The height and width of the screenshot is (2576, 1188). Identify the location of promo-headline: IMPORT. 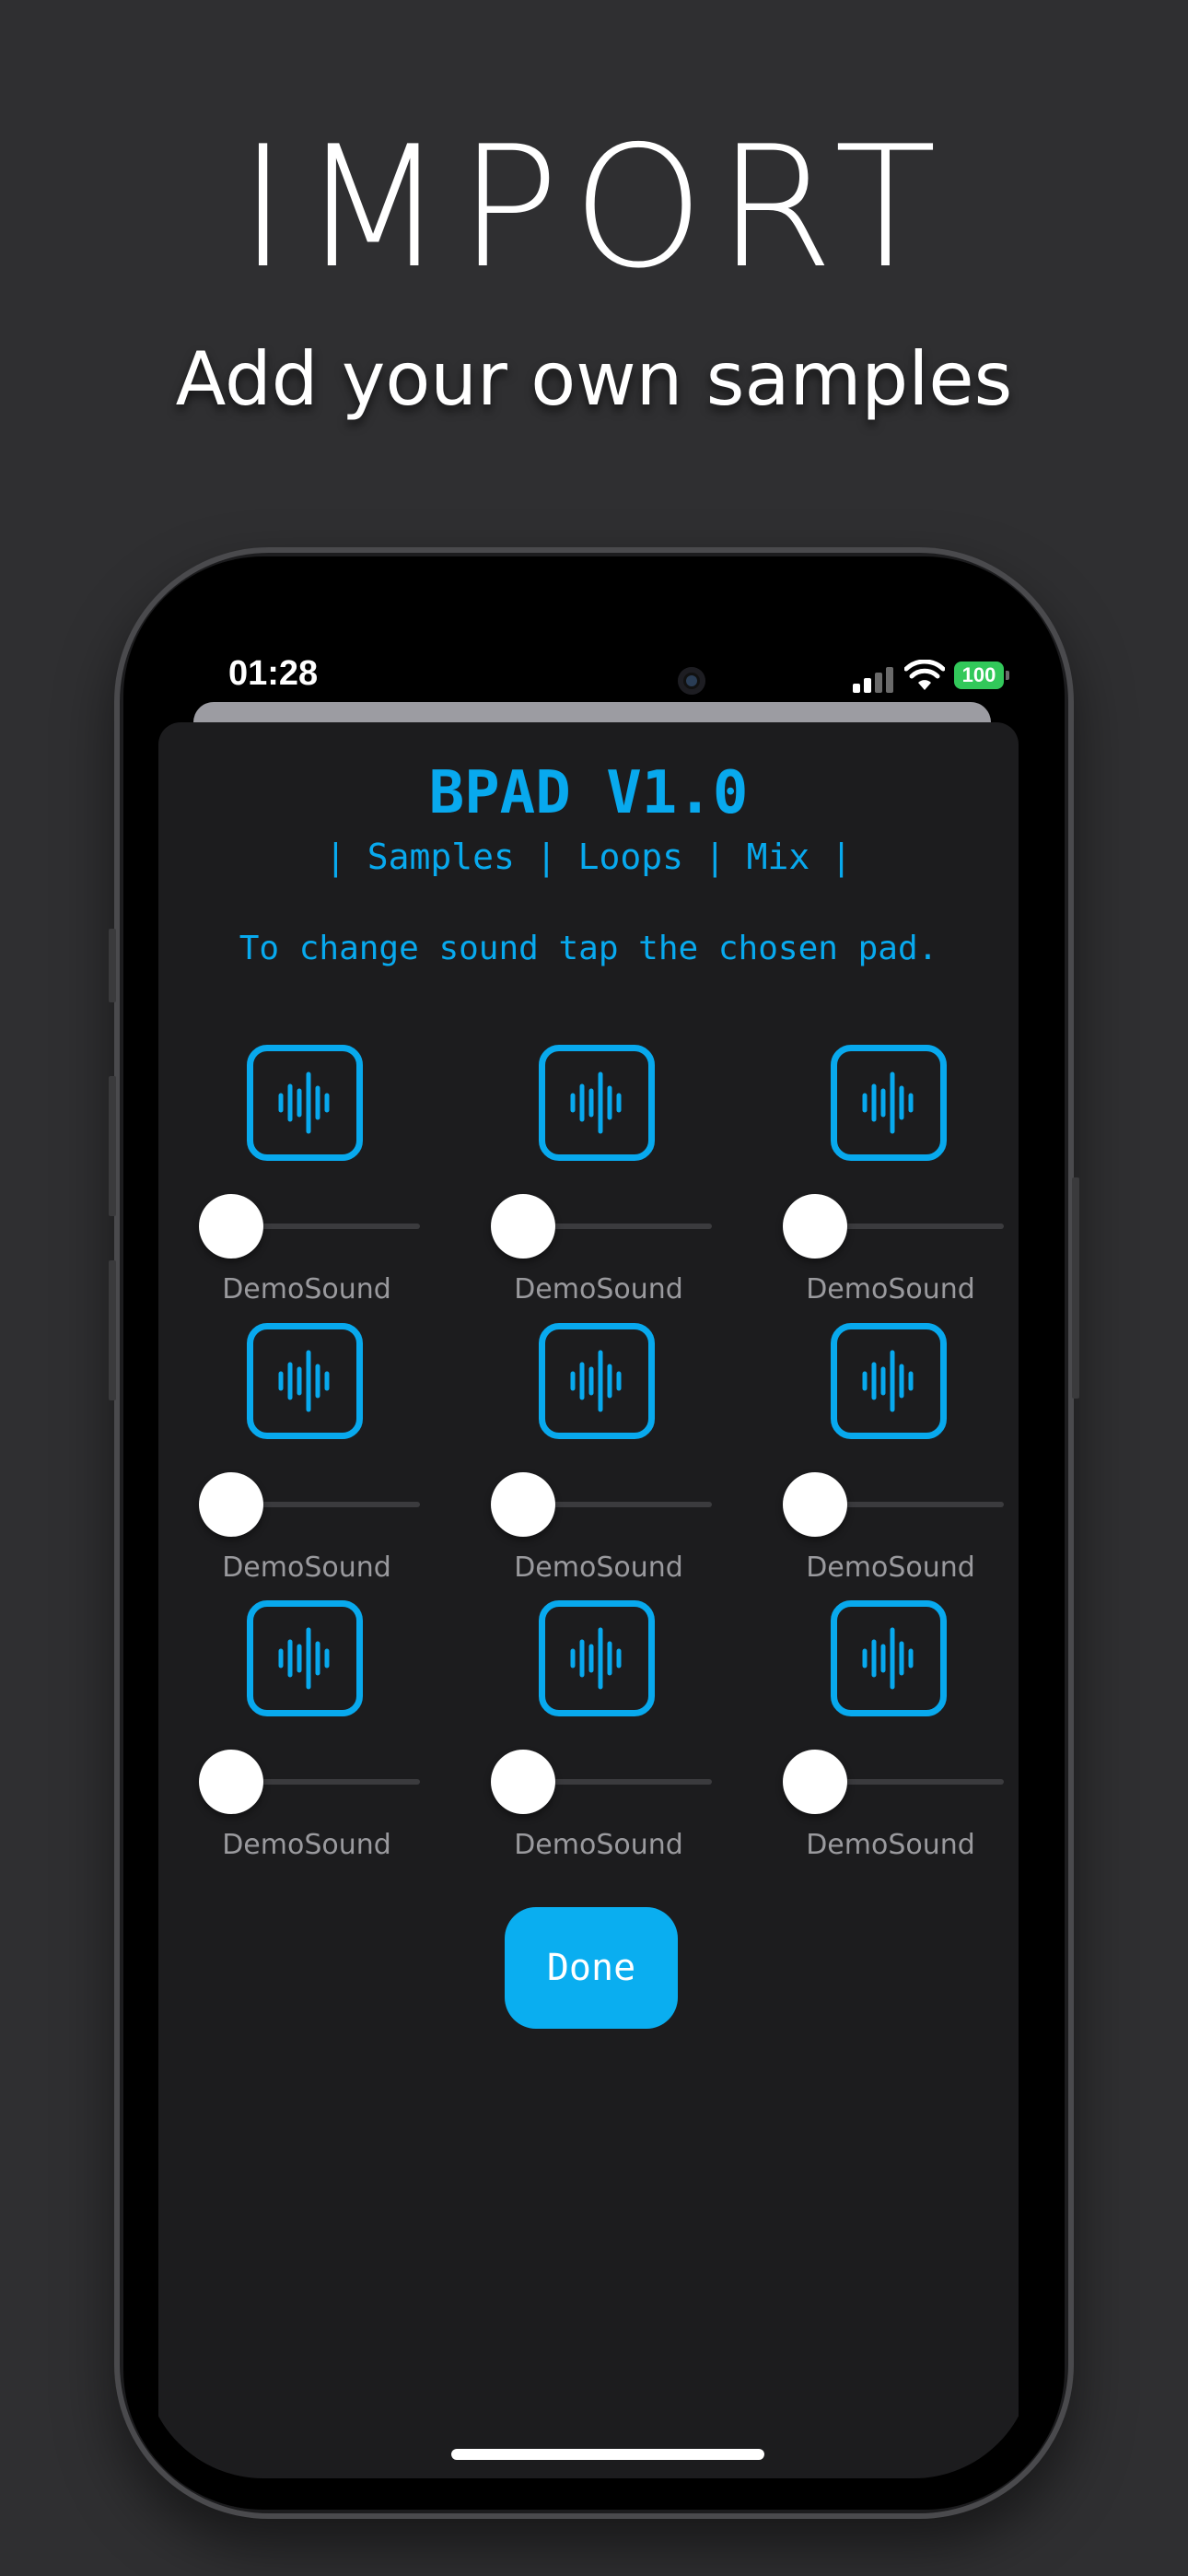
(594, 207).